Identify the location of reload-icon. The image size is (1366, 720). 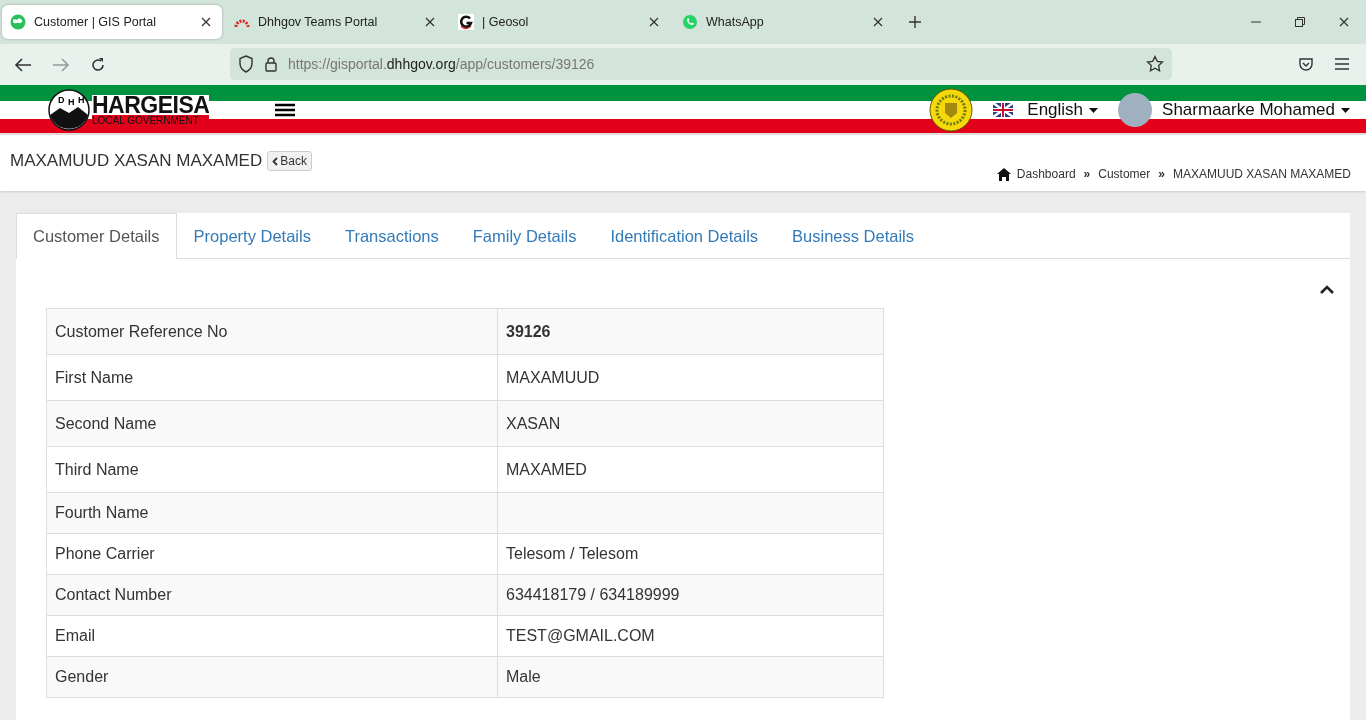
(98, 64).